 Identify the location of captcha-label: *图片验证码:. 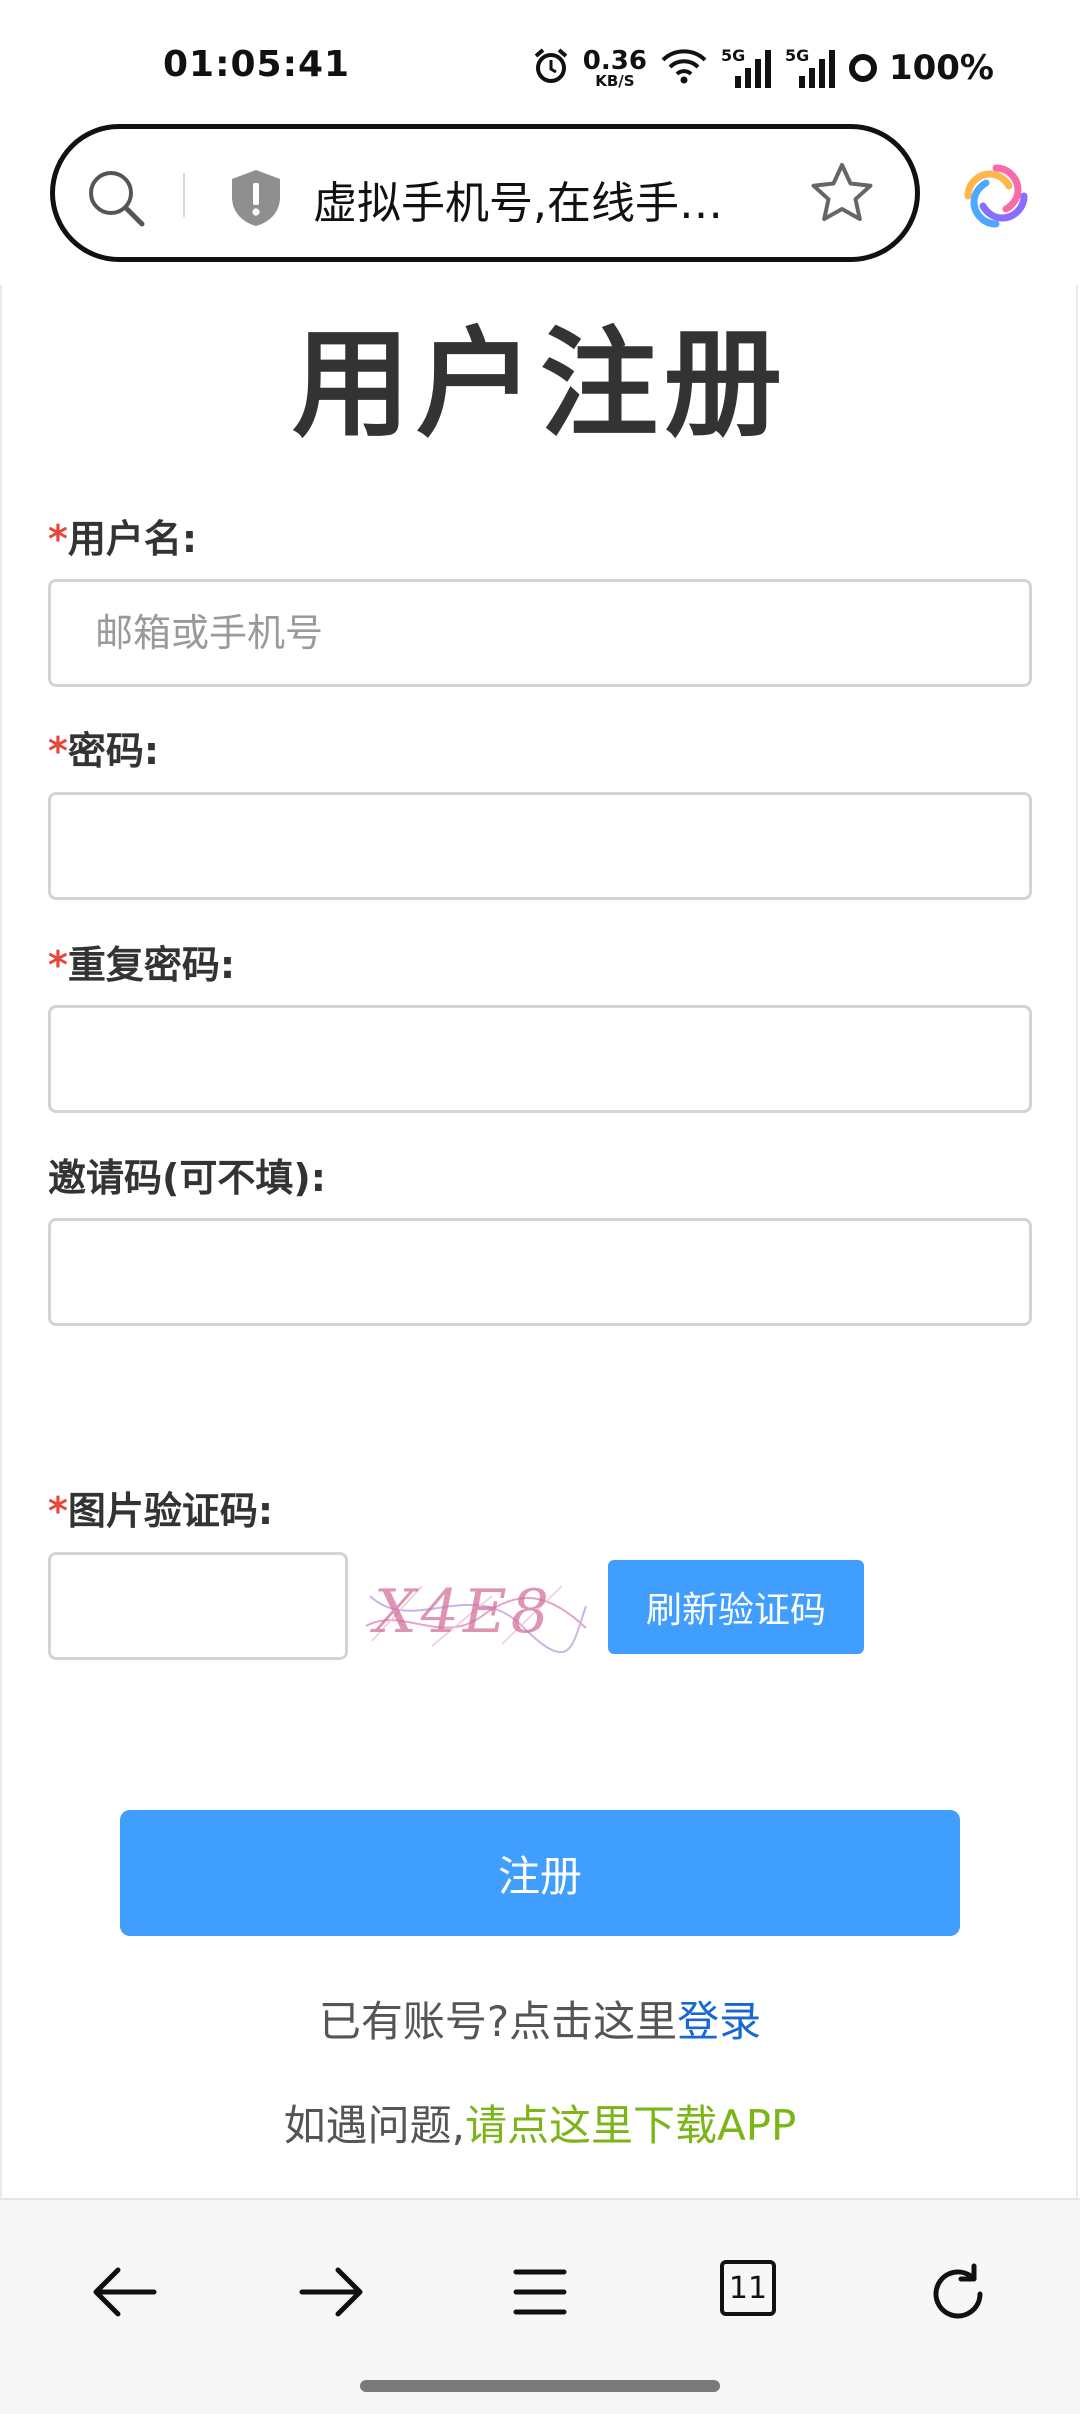
(160, 1507).